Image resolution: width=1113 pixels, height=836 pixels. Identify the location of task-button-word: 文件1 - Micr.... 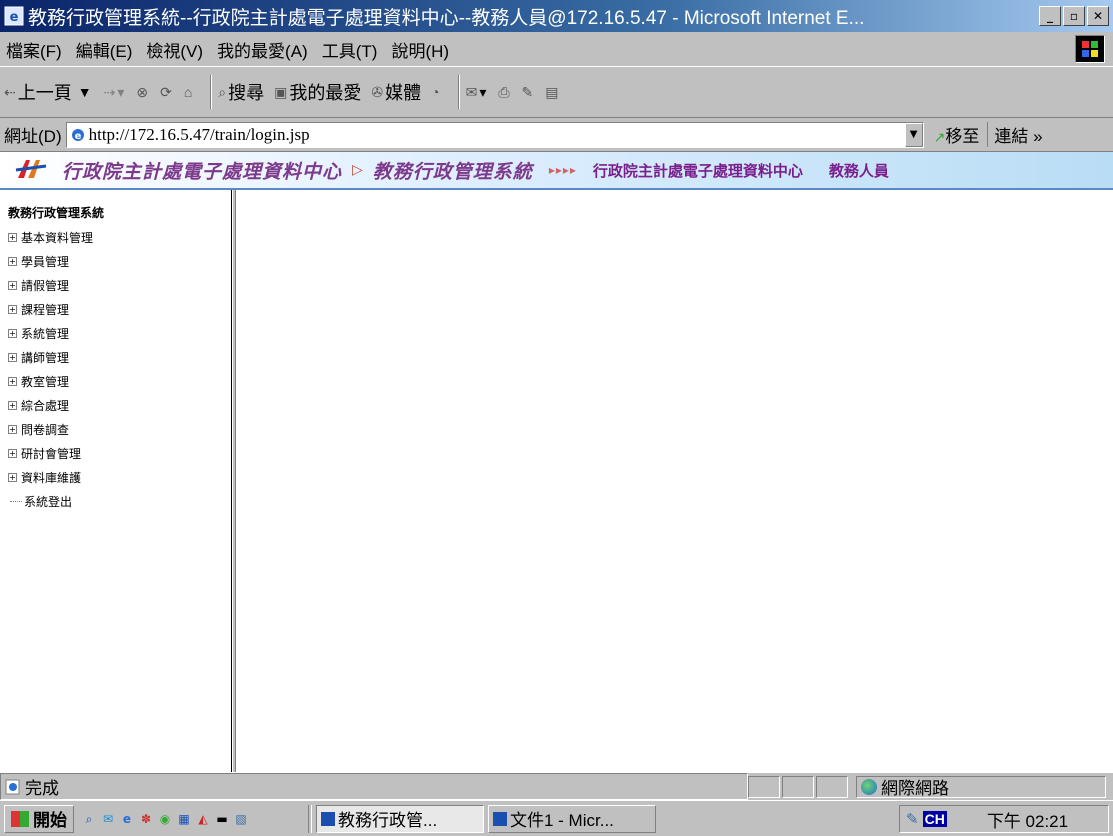
(572, 818).